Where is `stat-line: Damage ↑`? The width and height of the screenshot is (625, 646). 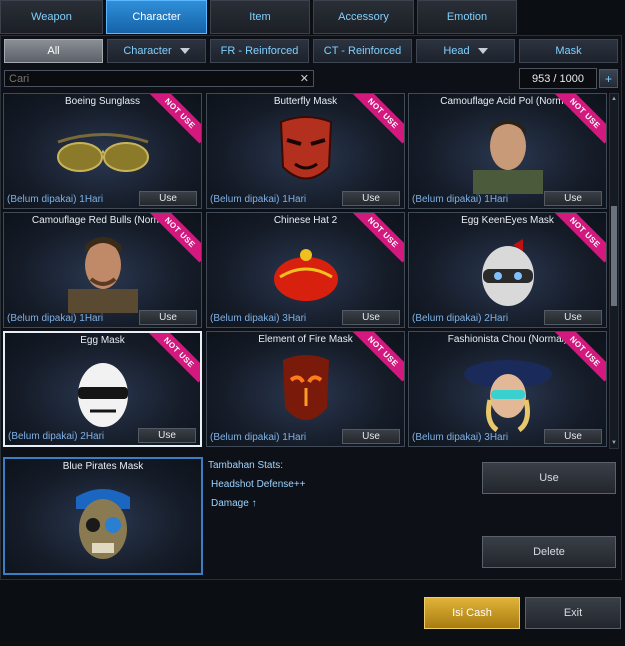 stat-line: Damage ↑ is located at coordinates (234, 503).